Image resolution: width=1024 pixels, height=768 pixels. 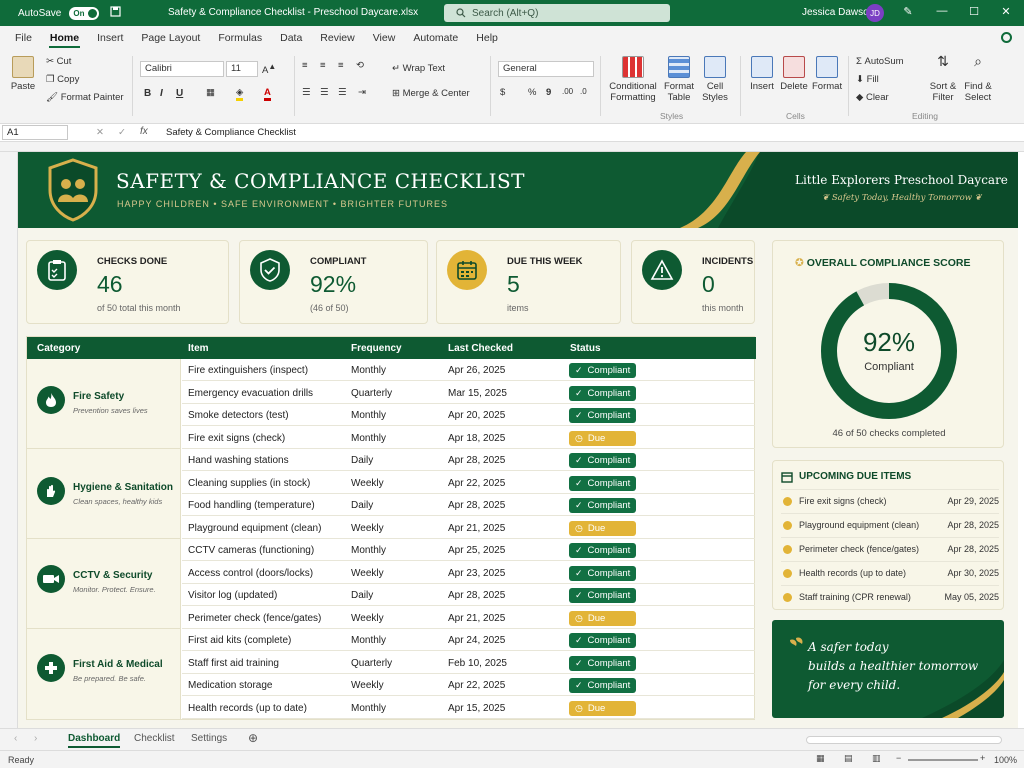 What do you see at coordinates (179, 93) in the screenshot?
I see `underline-button: U` at bounding box center [179, 93].